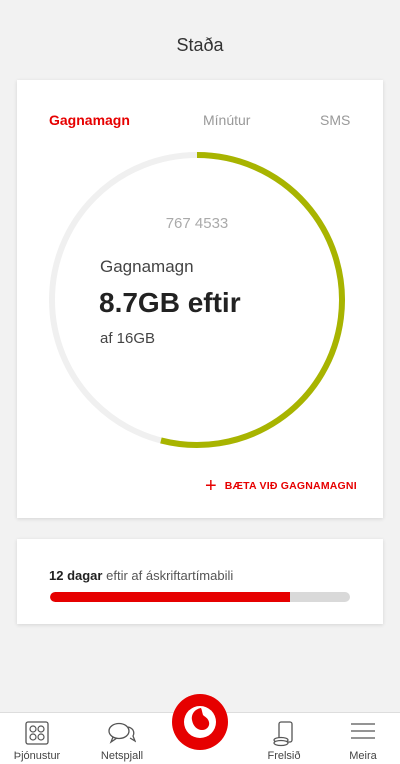 The height and width of the screenshot is (764, 400). I want to click on usage-remaining: 8.7GB eftir, so click(170, 302).